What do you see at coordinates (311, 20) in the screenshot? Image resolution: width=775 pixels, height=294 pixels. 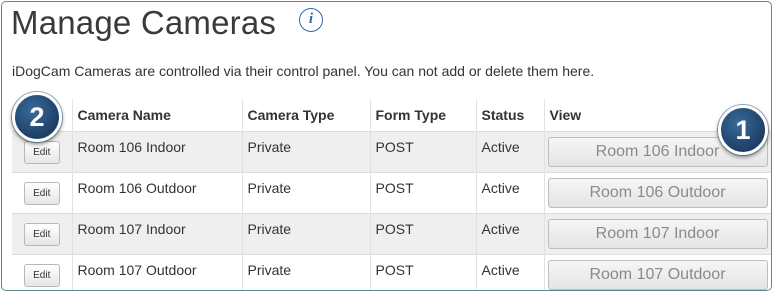 I see `info-icon: i` at bounding box center [311, 20].